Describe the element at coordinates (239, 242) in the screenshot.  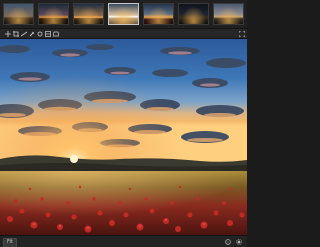
I see `settings-icon` at that location.